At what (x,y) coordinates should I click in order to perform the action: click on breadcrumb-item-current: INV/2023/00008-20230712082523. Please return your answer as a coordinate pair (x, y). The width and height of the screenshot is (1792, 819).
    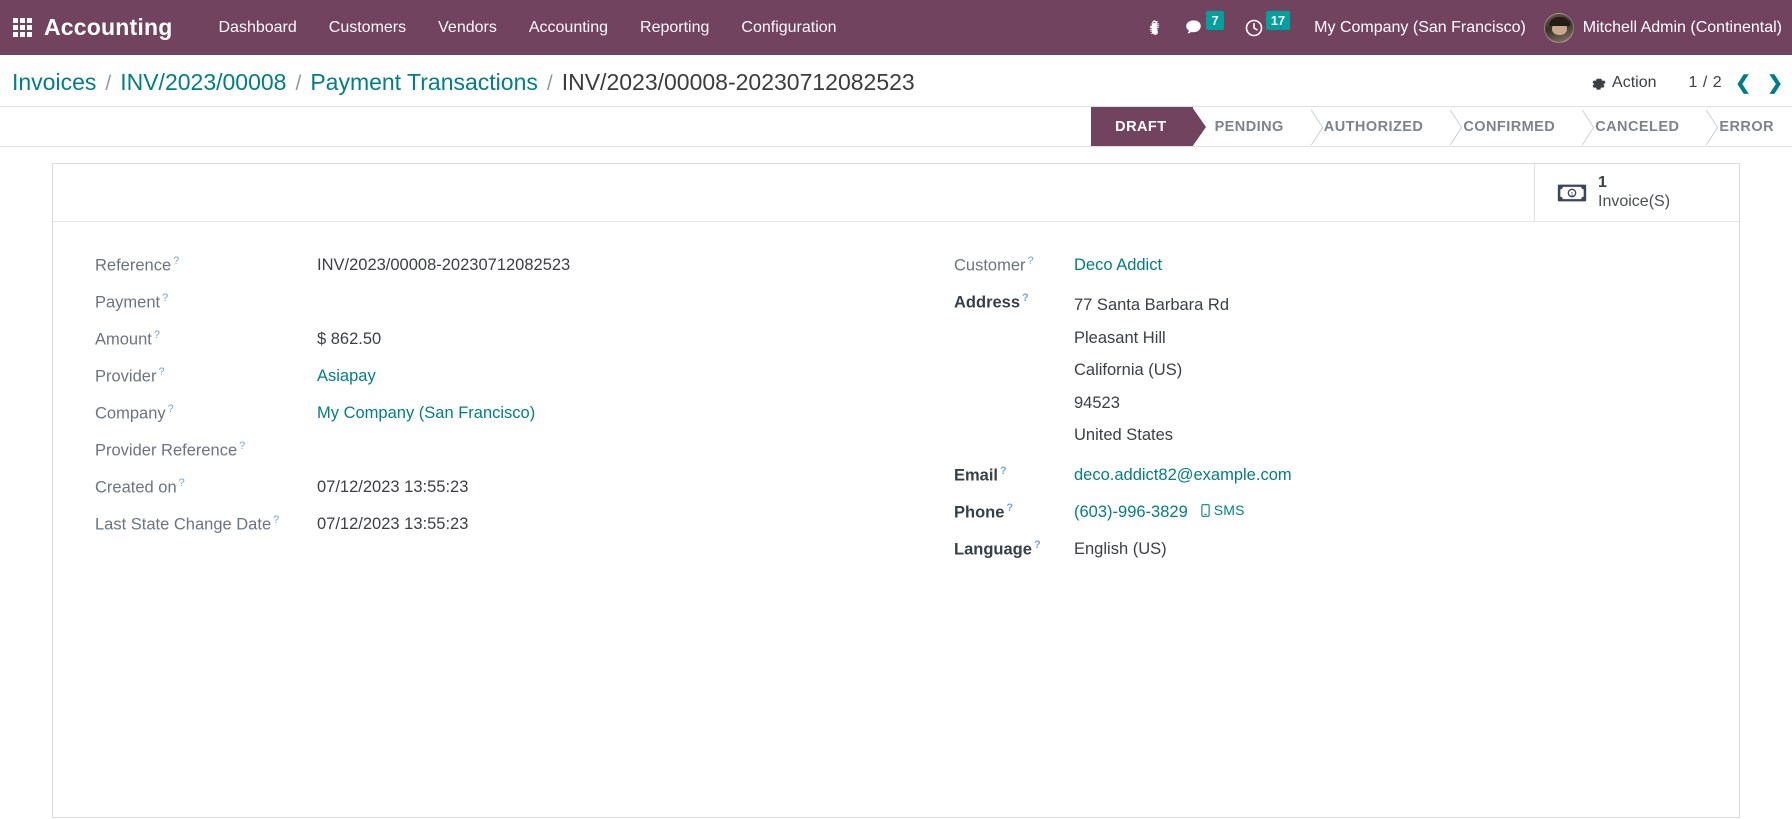
    Looking at the image, I should click on (738, 82).